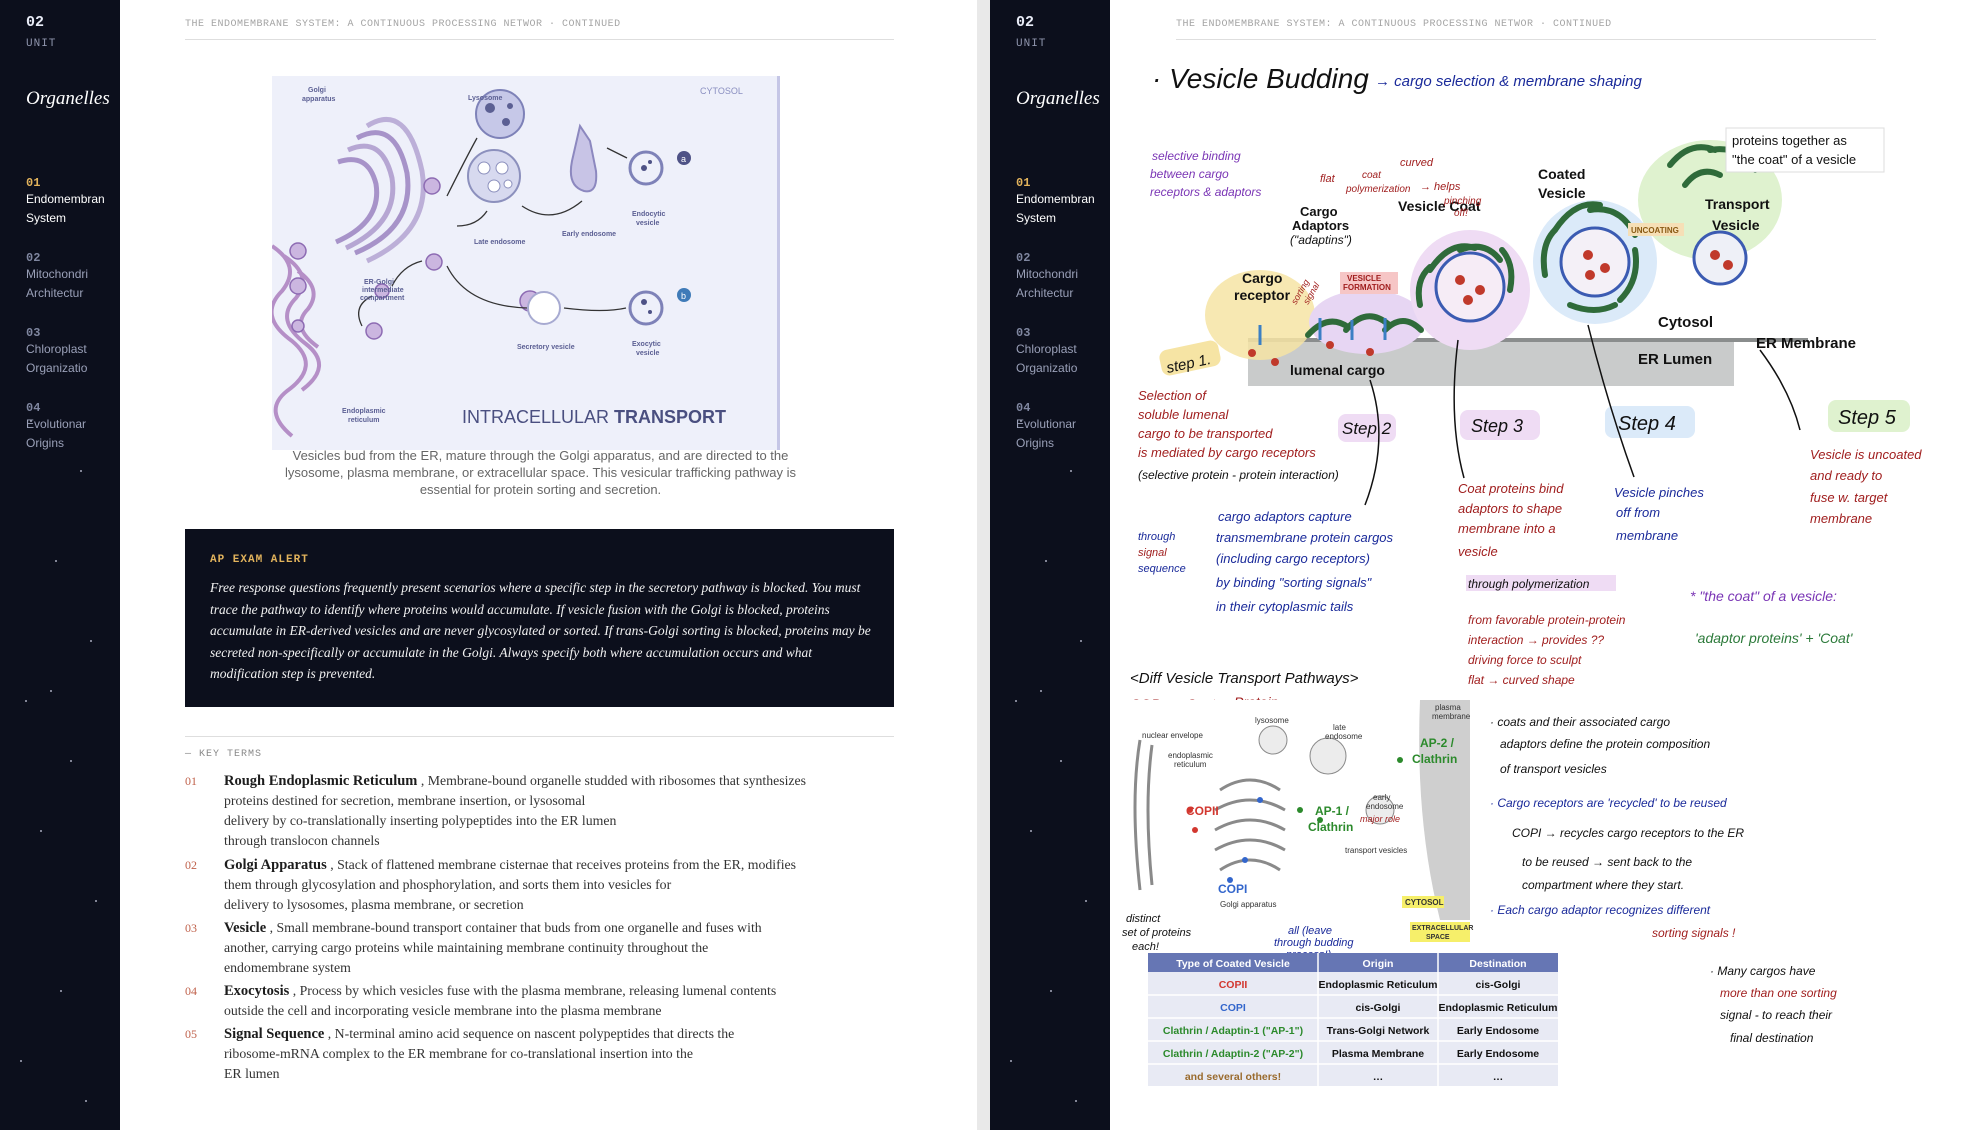 Image resolution: width=1964 pixels, height=1130 pixels. I want to click on term-number: 02, so click(191, 865).